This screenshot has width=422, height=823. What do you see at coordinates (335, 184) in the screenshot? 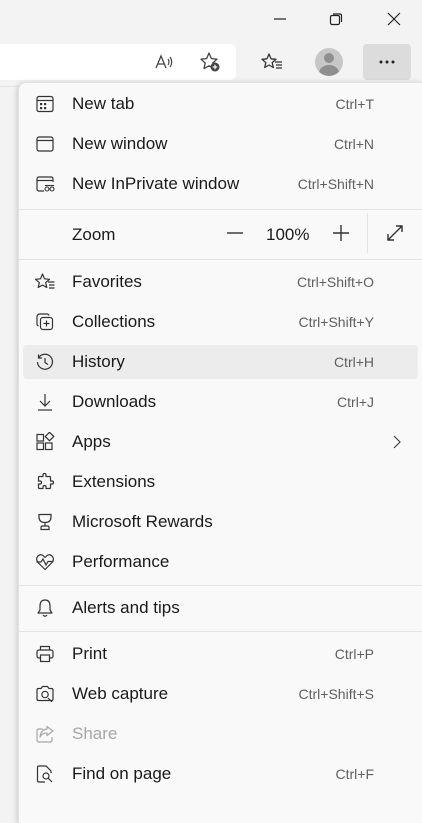
I see `menu-item-shortcut: Ctrl+Shift+N` at bounding box center [335, 184].